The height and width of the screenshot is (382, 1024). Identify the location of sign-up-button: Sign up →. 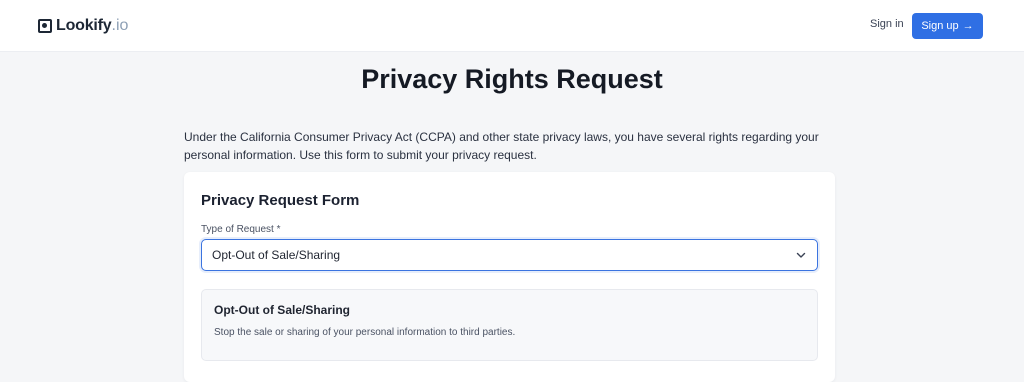
(947, 26).